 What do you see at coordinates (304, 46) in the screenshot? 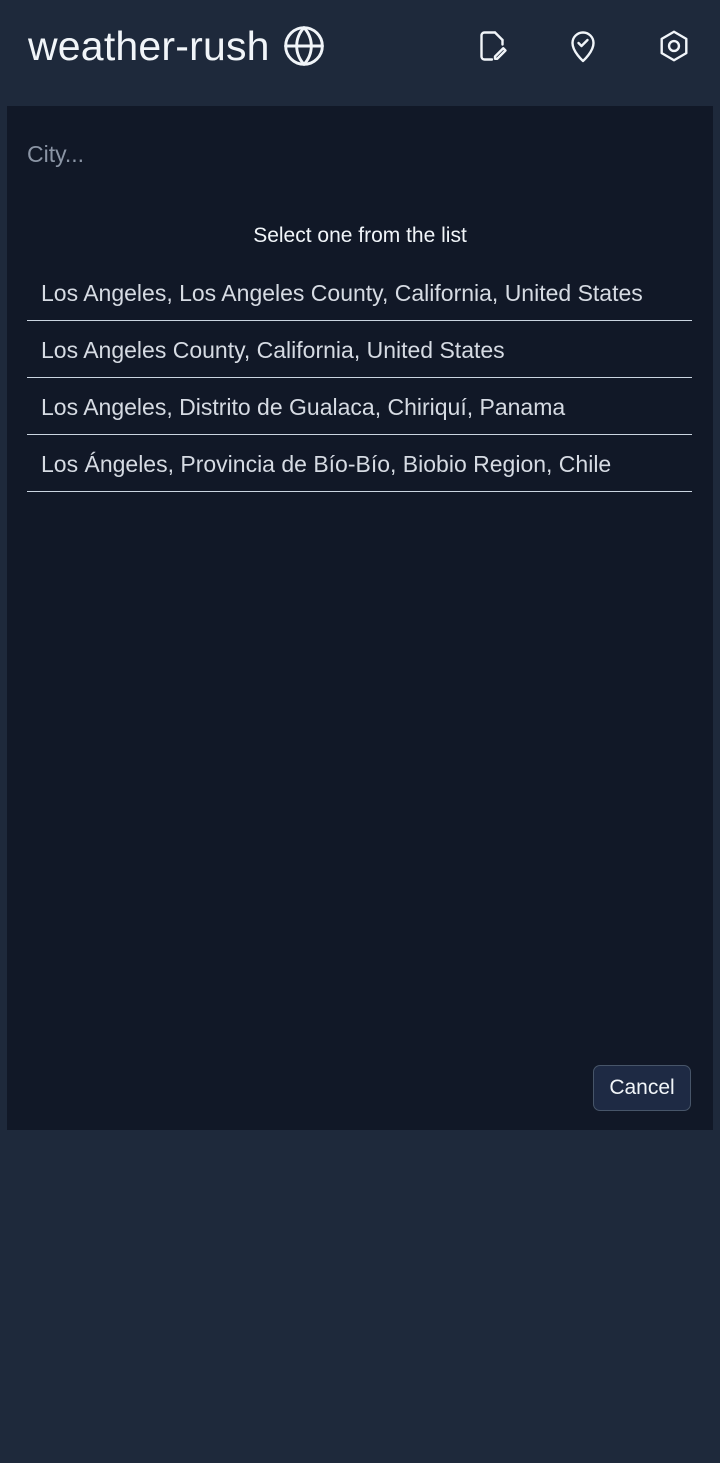
I see `globe-icon` at bounding box center [304, 46].